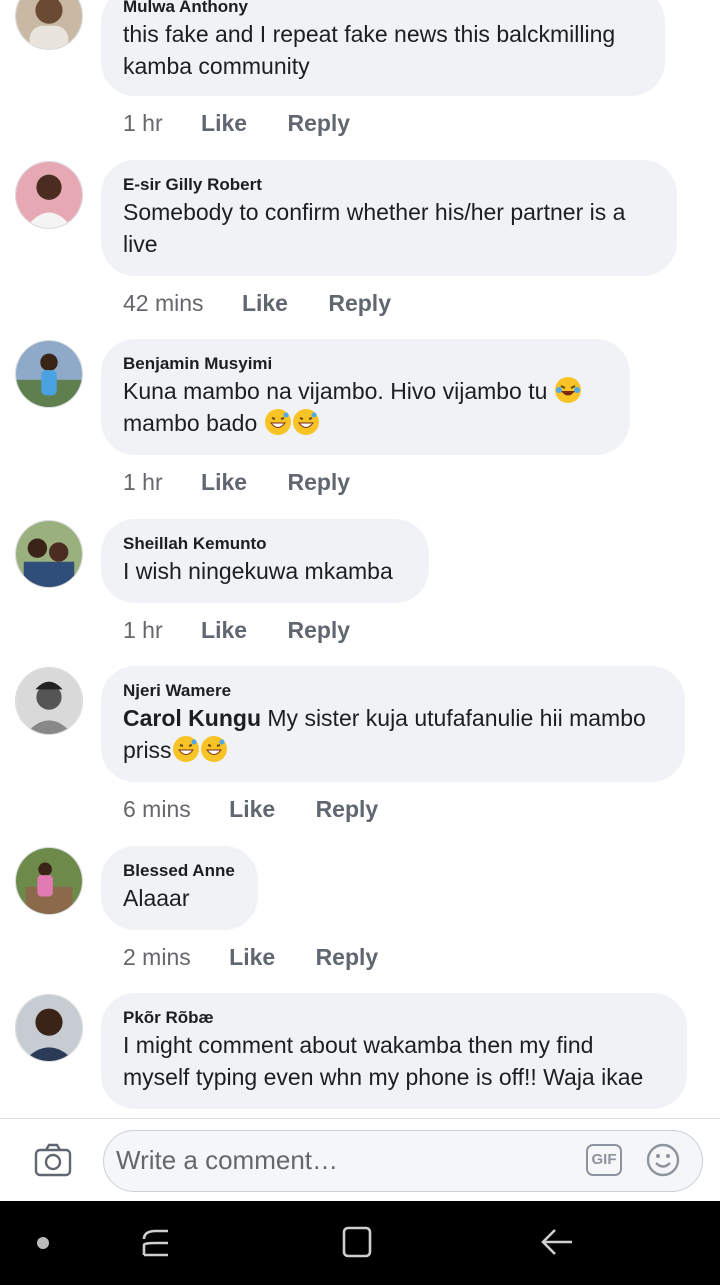  Describe the element at coordinates (389, 185) in the screenshot. I see `comment-author: E-sir Gilly Robert` at that location.